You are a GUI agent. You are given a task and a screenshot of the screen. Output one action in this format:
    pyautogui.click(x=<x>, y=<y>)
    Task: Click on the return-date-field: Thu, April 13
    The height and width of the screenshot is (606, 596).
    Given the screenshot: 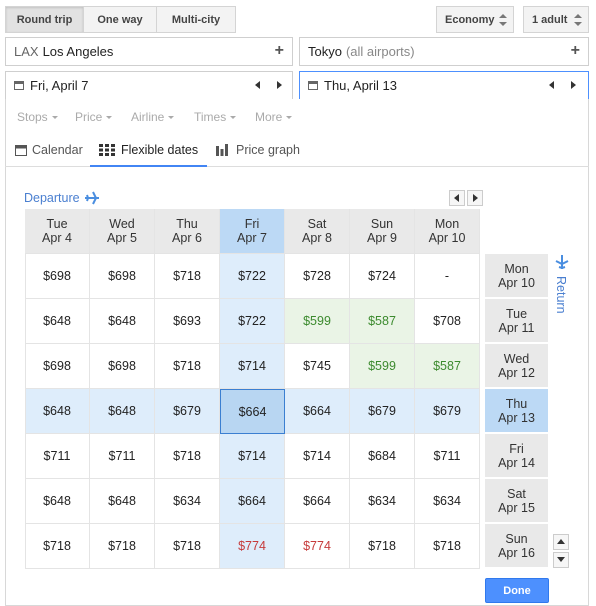 What is the action you would take?
    pyautogui.click(x=444, y=85)
    